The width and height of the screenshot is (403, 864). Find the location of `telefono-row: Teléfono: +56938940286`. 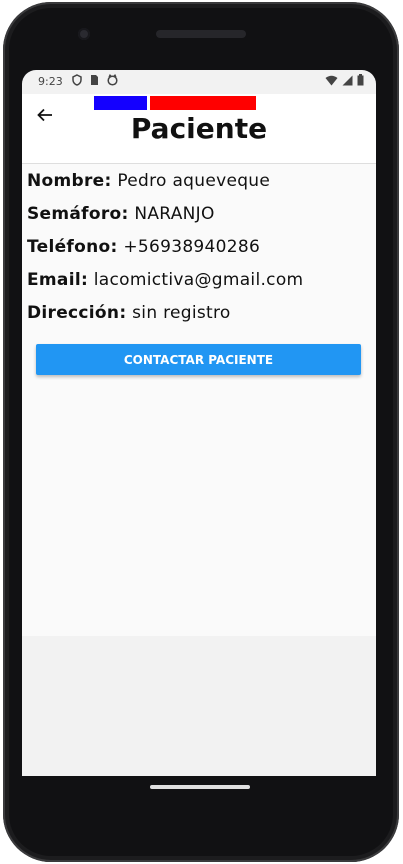

telefono-row: Teléfono: +56938940286 is located at coordinates (143, 247).